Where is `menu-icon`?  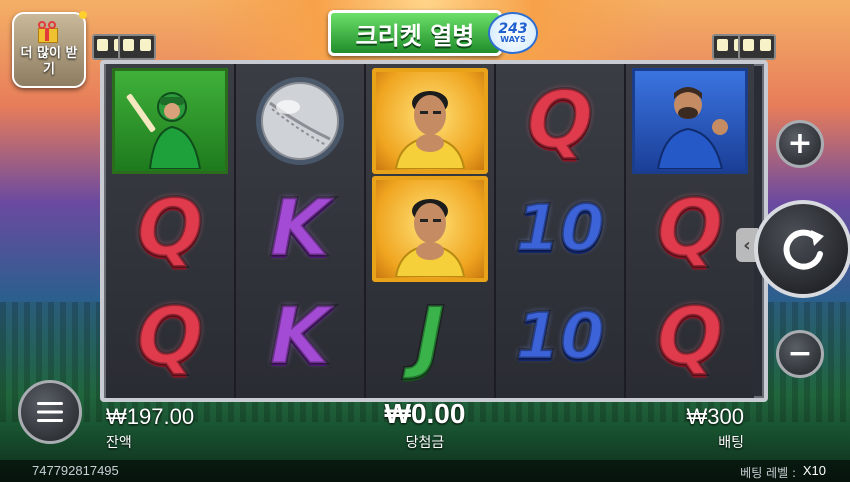 menu-icon is located at coordinates (50, 412).